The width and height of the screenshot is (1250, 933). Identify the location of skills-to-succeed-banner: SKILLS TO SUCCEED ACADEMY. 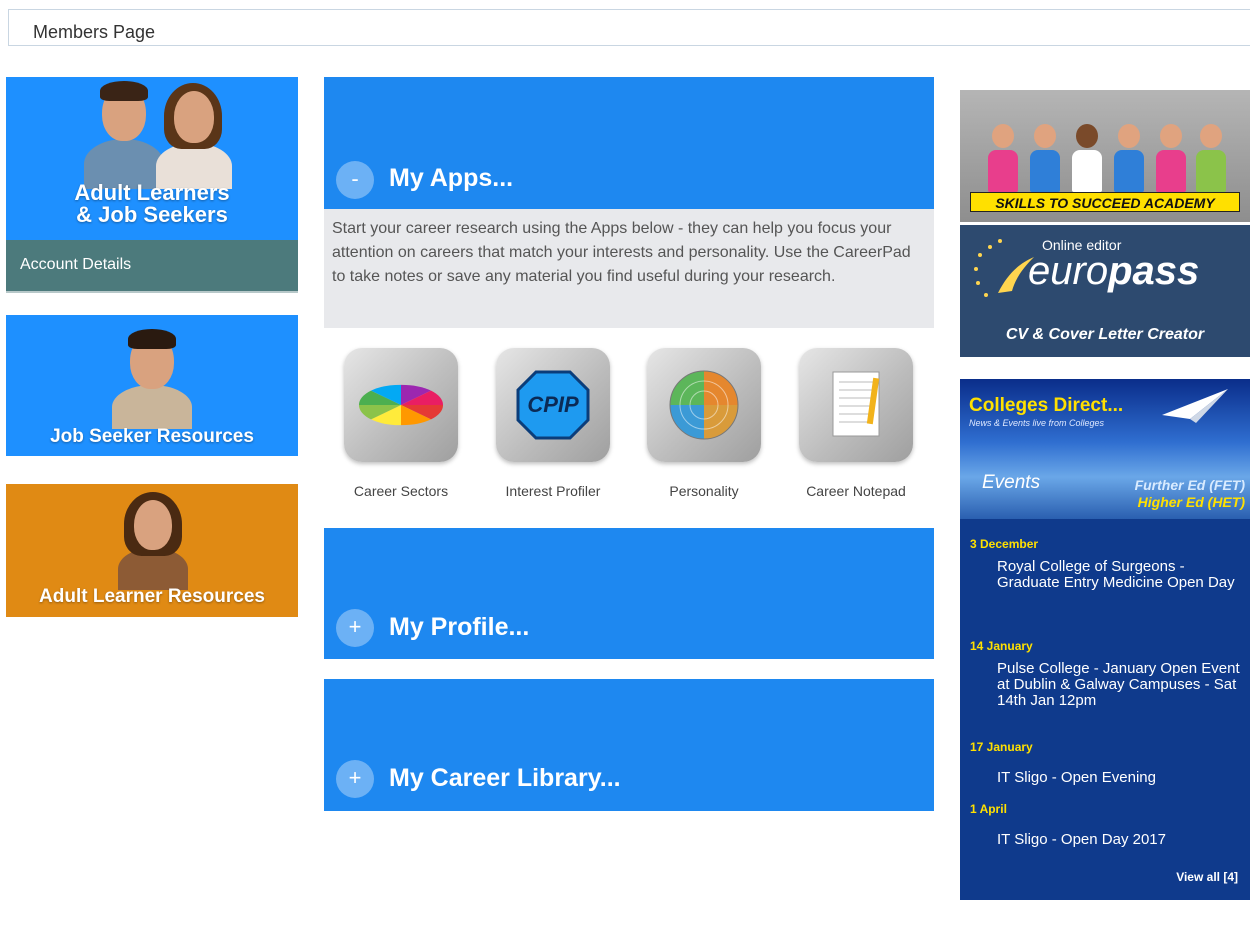
(1105, 156).